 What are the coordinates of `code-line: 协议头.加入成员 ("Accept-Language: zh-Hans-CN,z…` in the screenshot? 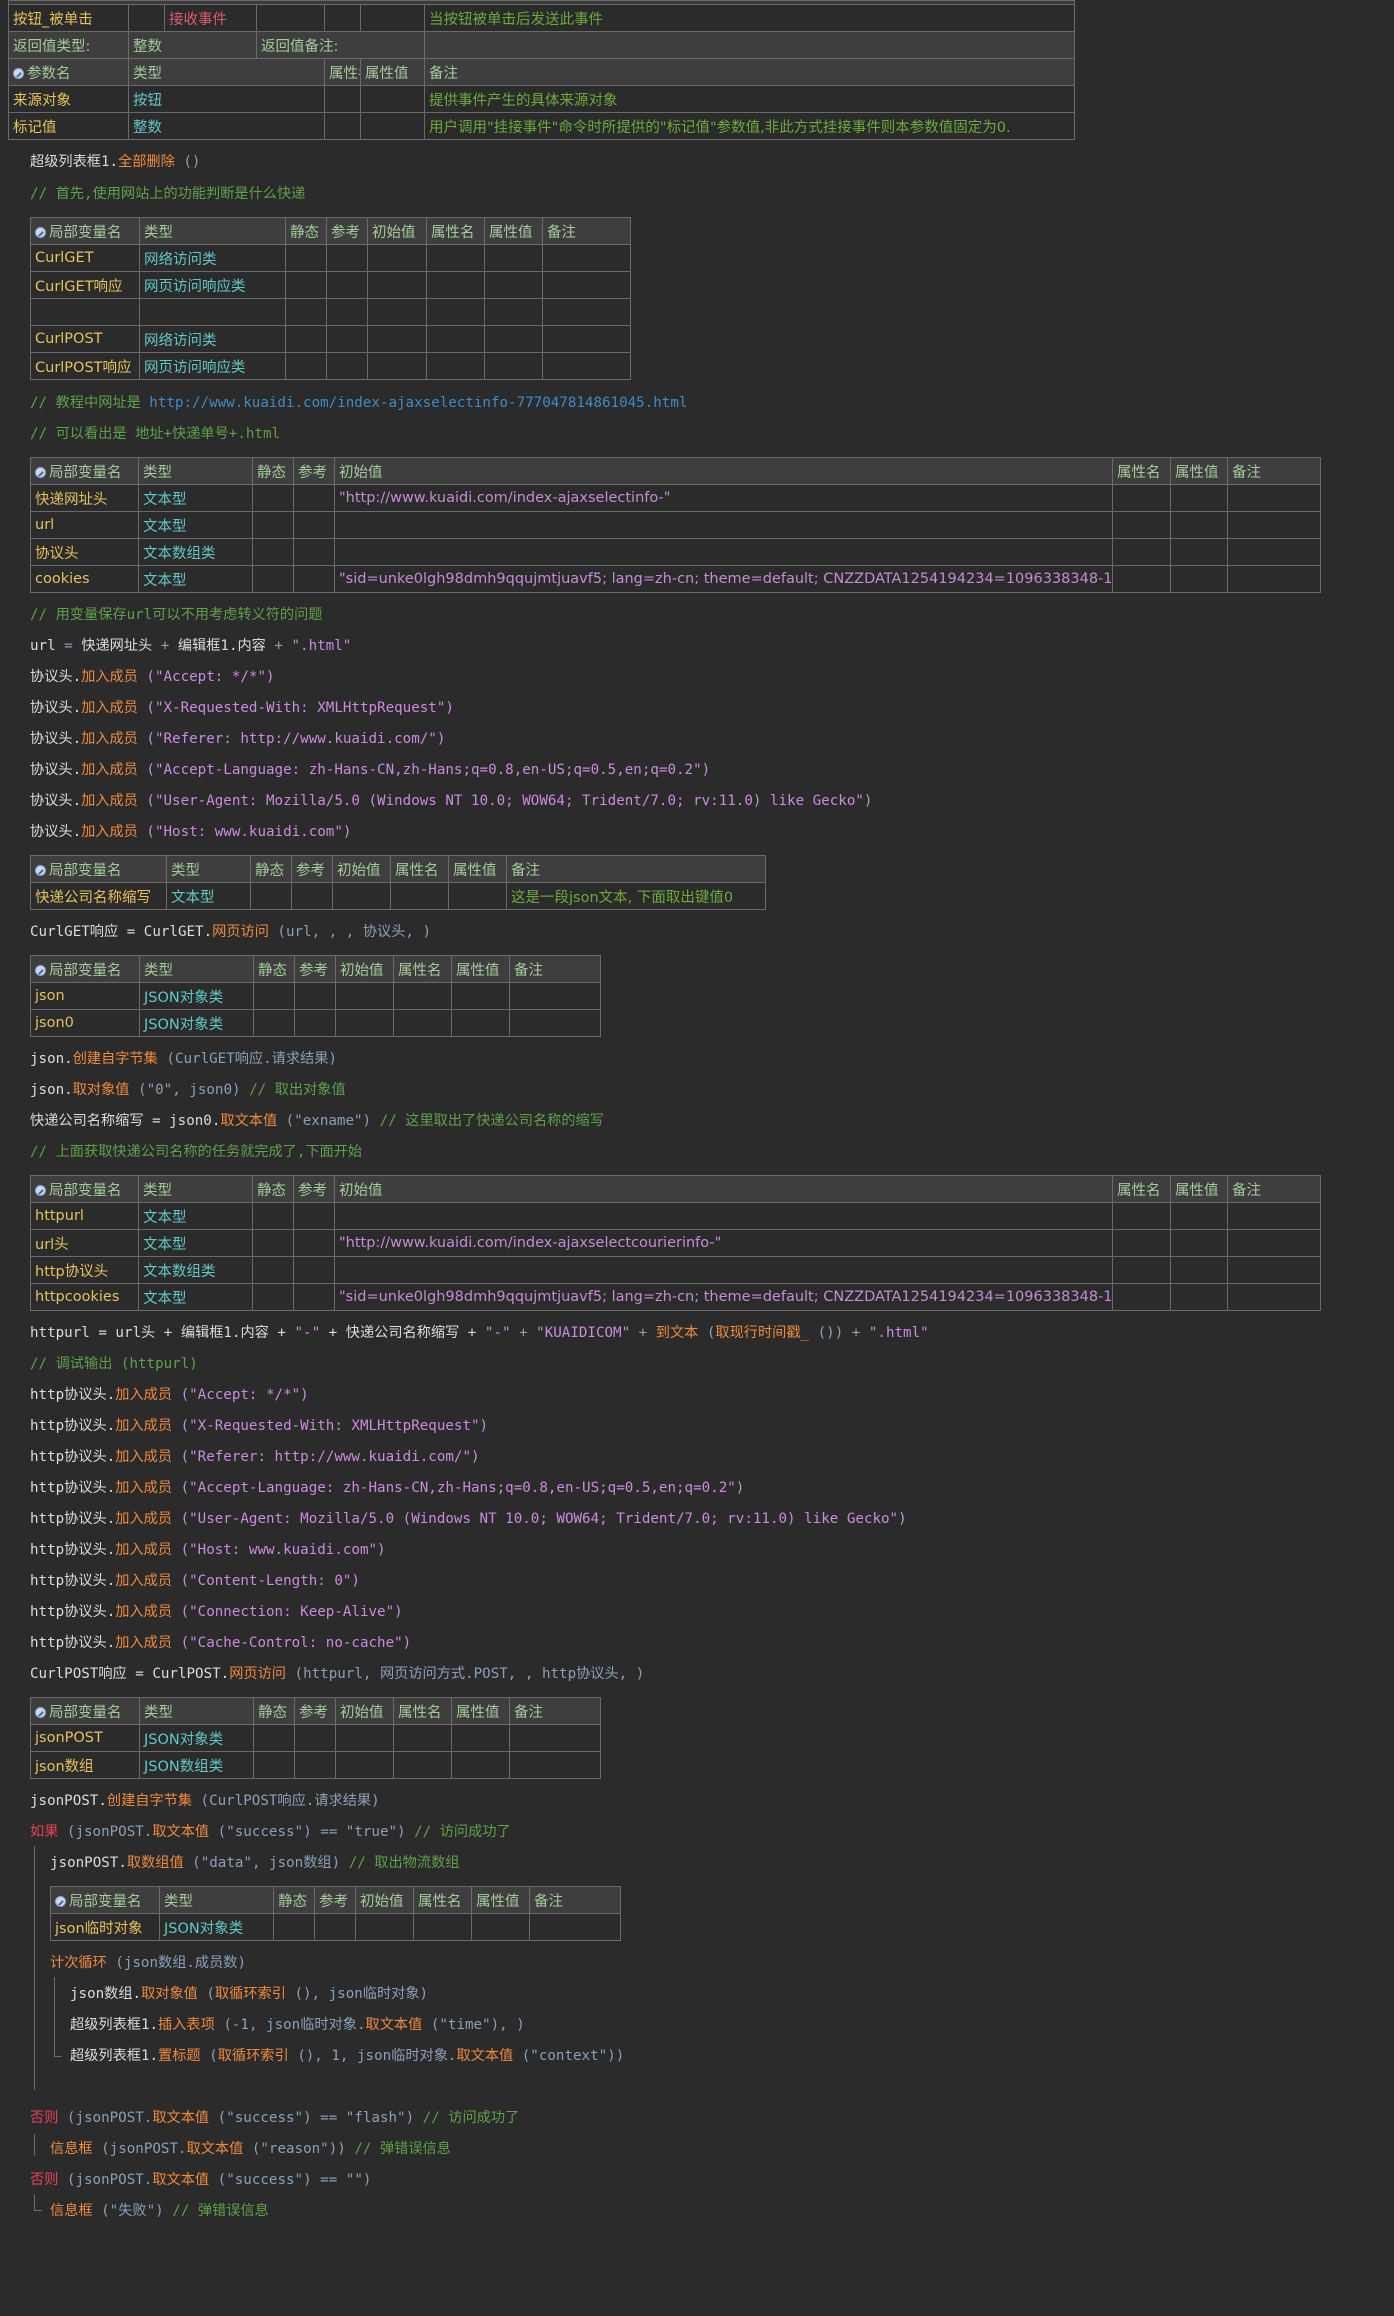 It's located at (370, 770).